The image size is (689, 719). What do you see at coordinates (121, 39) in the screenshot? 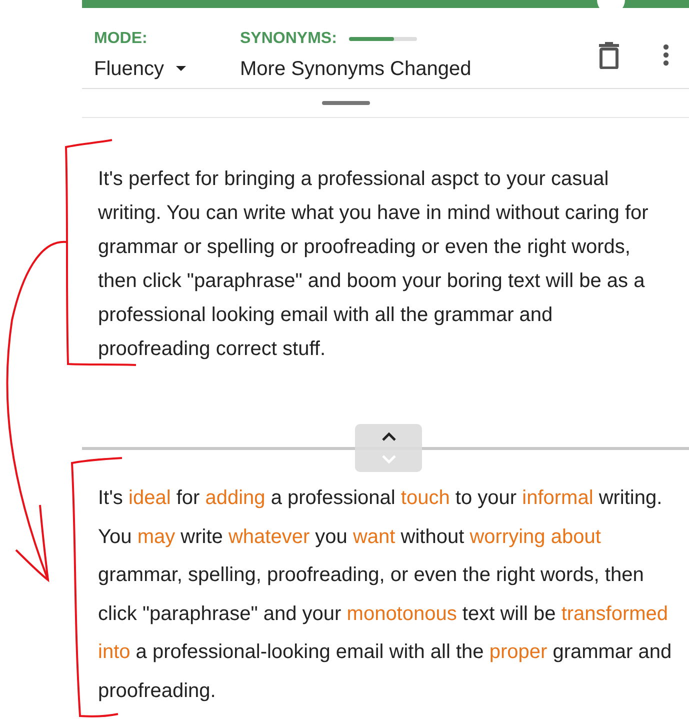
I see `mode-label: MODE:` at bounding box center [121, 39].